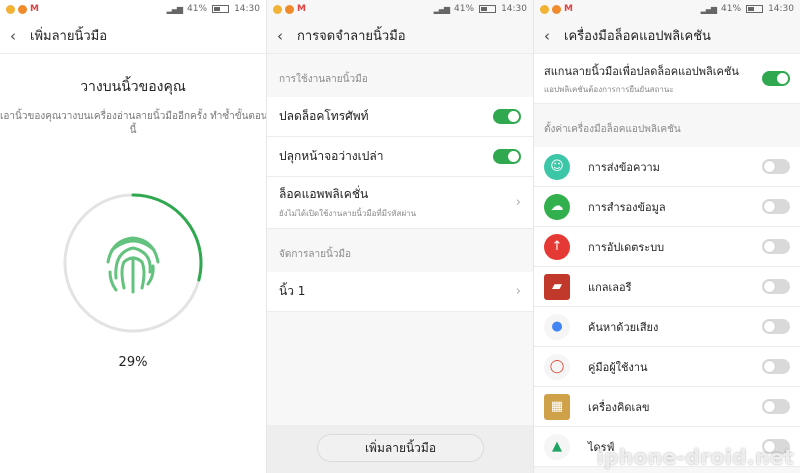 The width and height of the screenshot is (800, 473). What do you see at coordinates (324, 116) in the screenshot?
I see `unlock-phone-label: ปลดล็อคโทรศัพท์` at bounding box center [324, 116].